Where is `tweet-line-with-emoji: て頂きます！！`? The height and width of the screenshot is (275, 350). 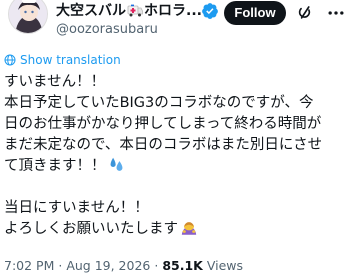 tweet-line-with-emoji: て頂きます！！ is located at coordinates (174, 166).